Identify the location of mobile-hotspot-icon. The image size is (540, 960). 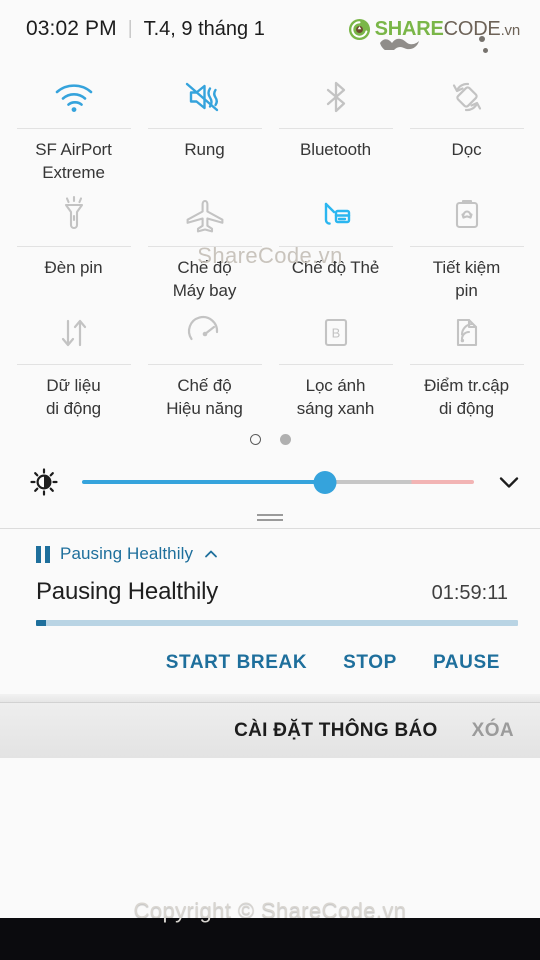
(467, 333).